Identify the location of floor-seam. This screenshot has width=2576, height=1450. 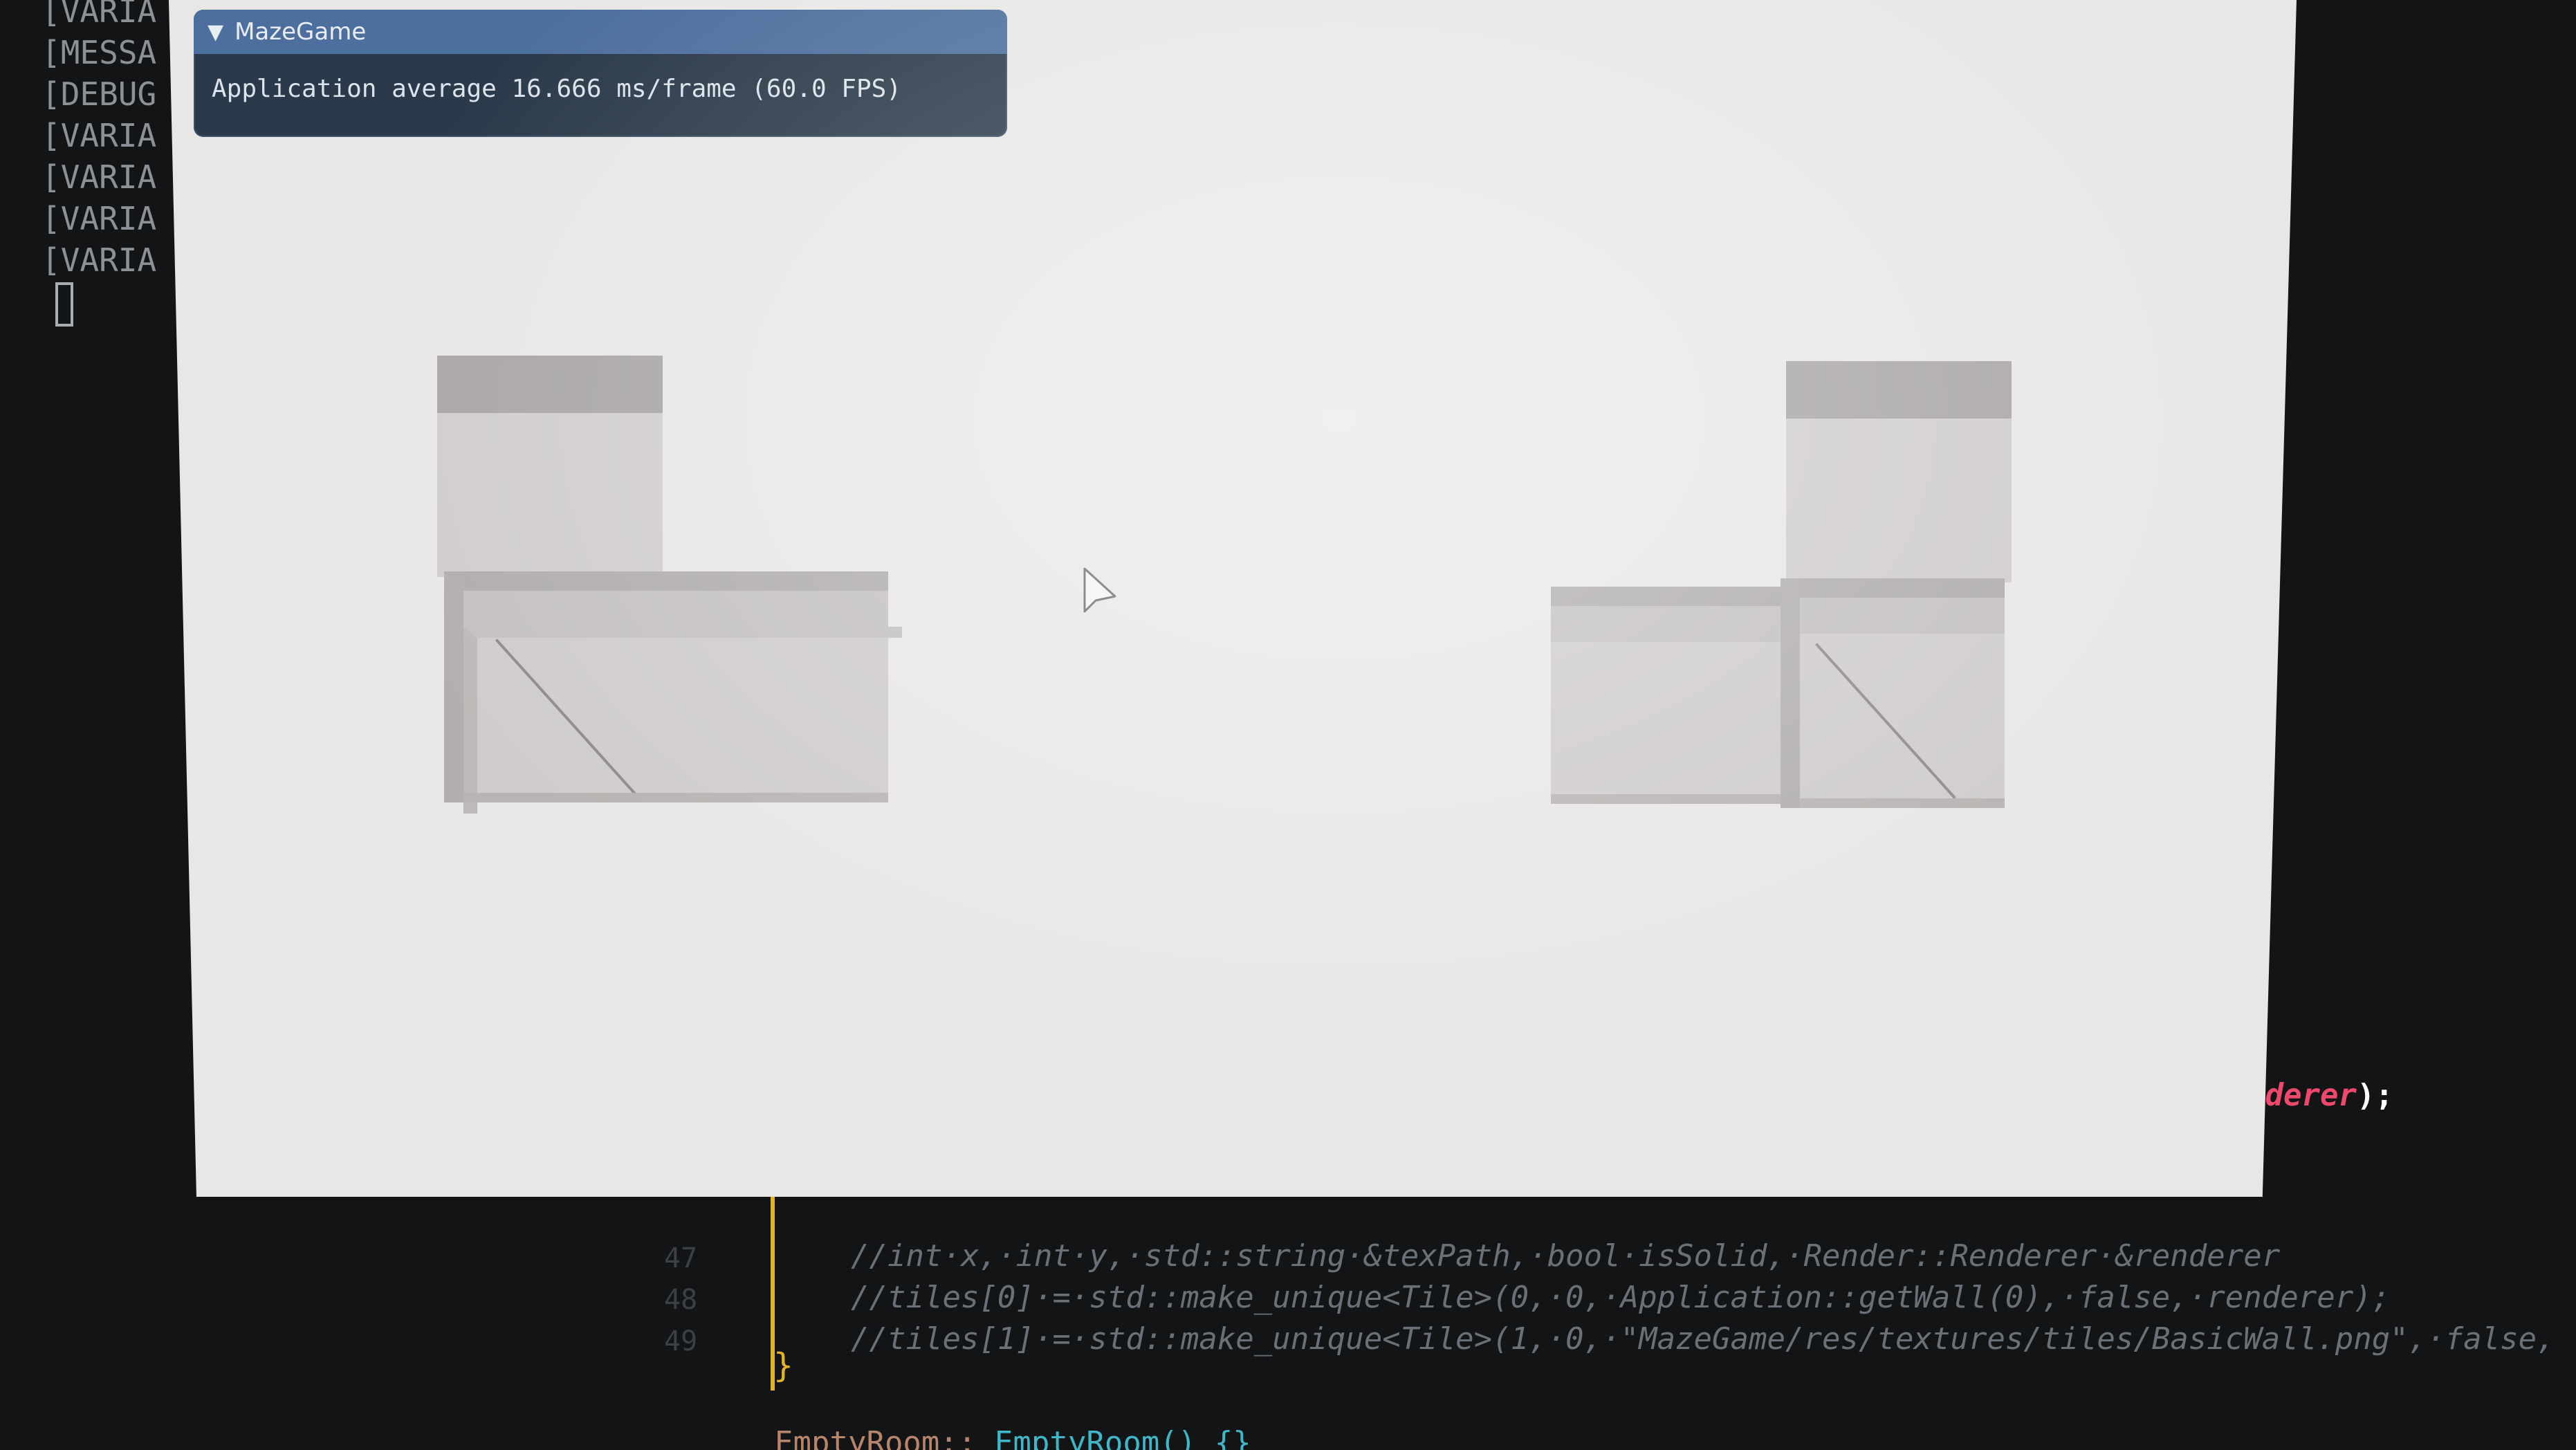
(1885, 721).